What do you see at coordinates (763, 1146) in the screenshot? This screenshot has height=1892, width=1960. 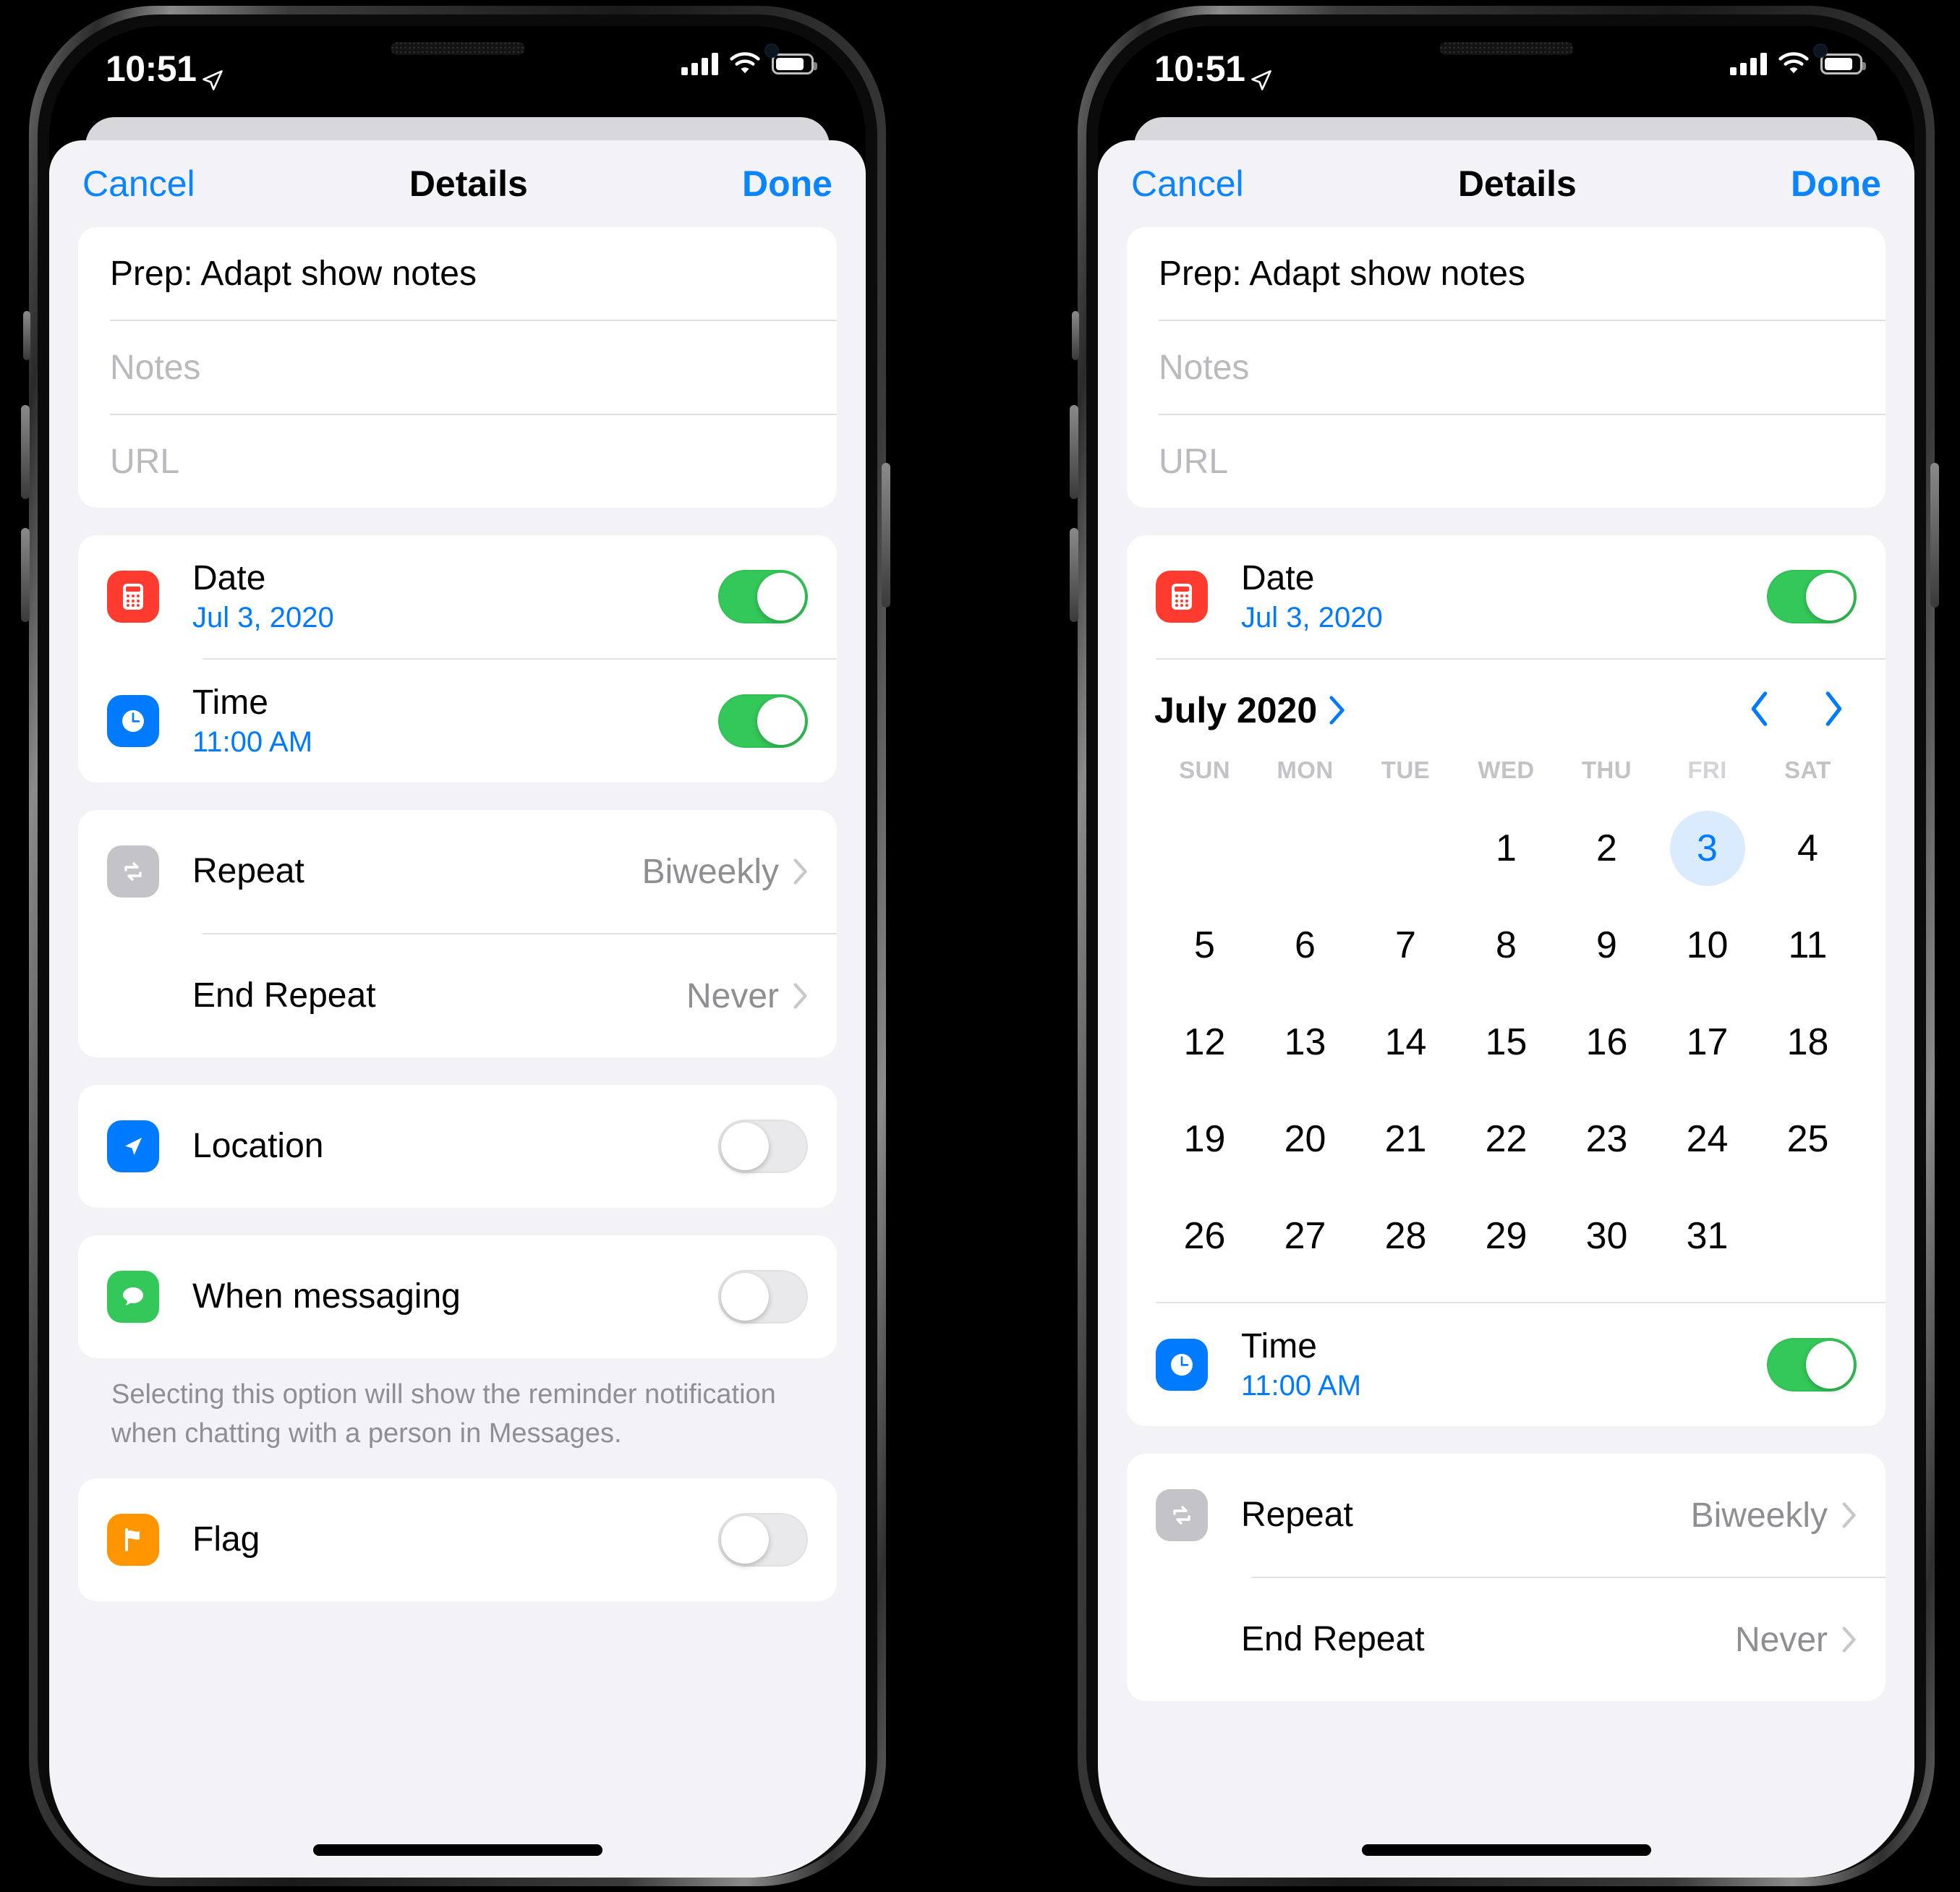 I see `location-toggle` at bounding box center [763, 1146].